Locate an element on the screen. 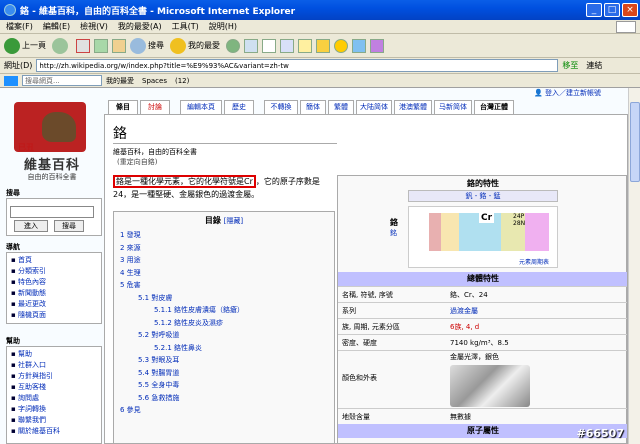  fulltext-search-button: 搜尋 is located at coordinates (69, 226).